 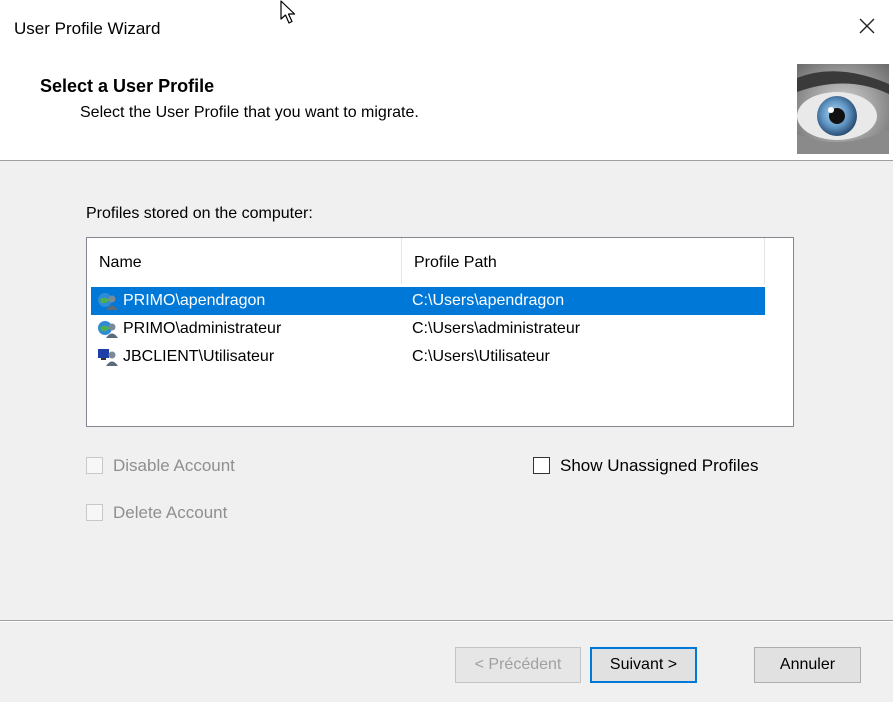 What do you see at coordinates (518, 665) in the screenshot?
I see `back-button: < Précédent` at bounding box center [518, 665].